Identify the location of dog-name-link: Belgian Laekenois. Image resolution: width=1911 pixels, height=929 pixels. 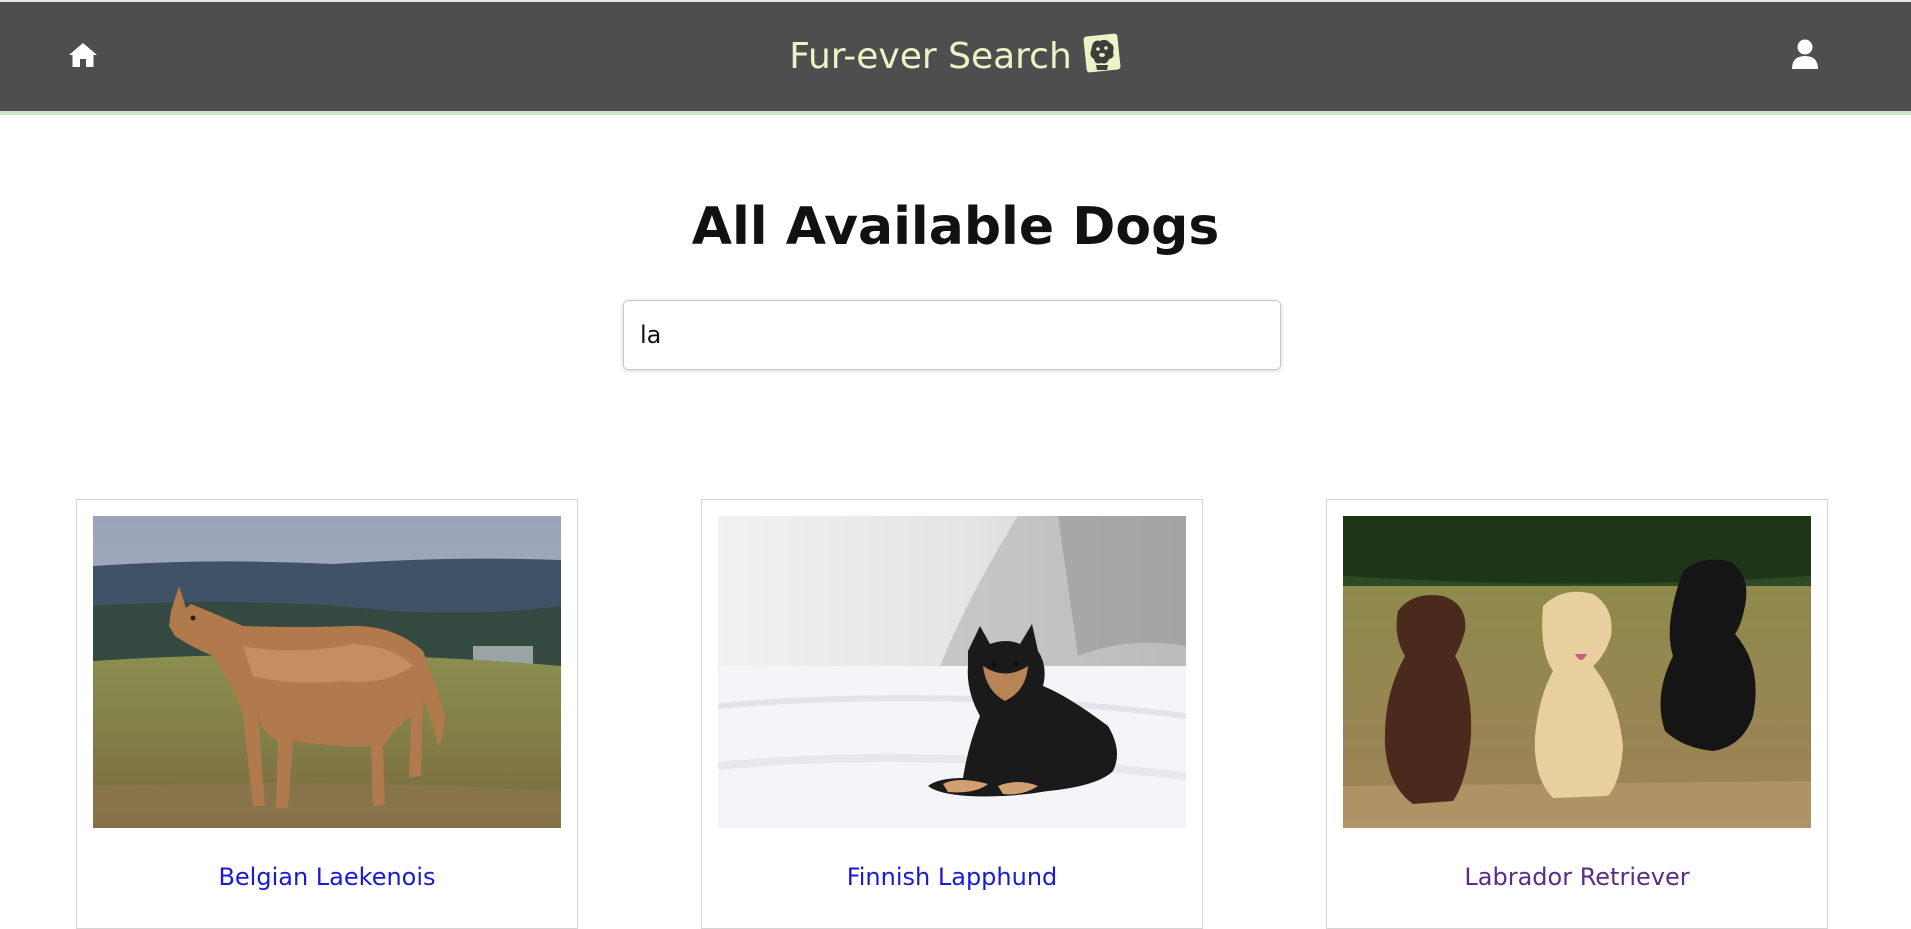
(327, 877).